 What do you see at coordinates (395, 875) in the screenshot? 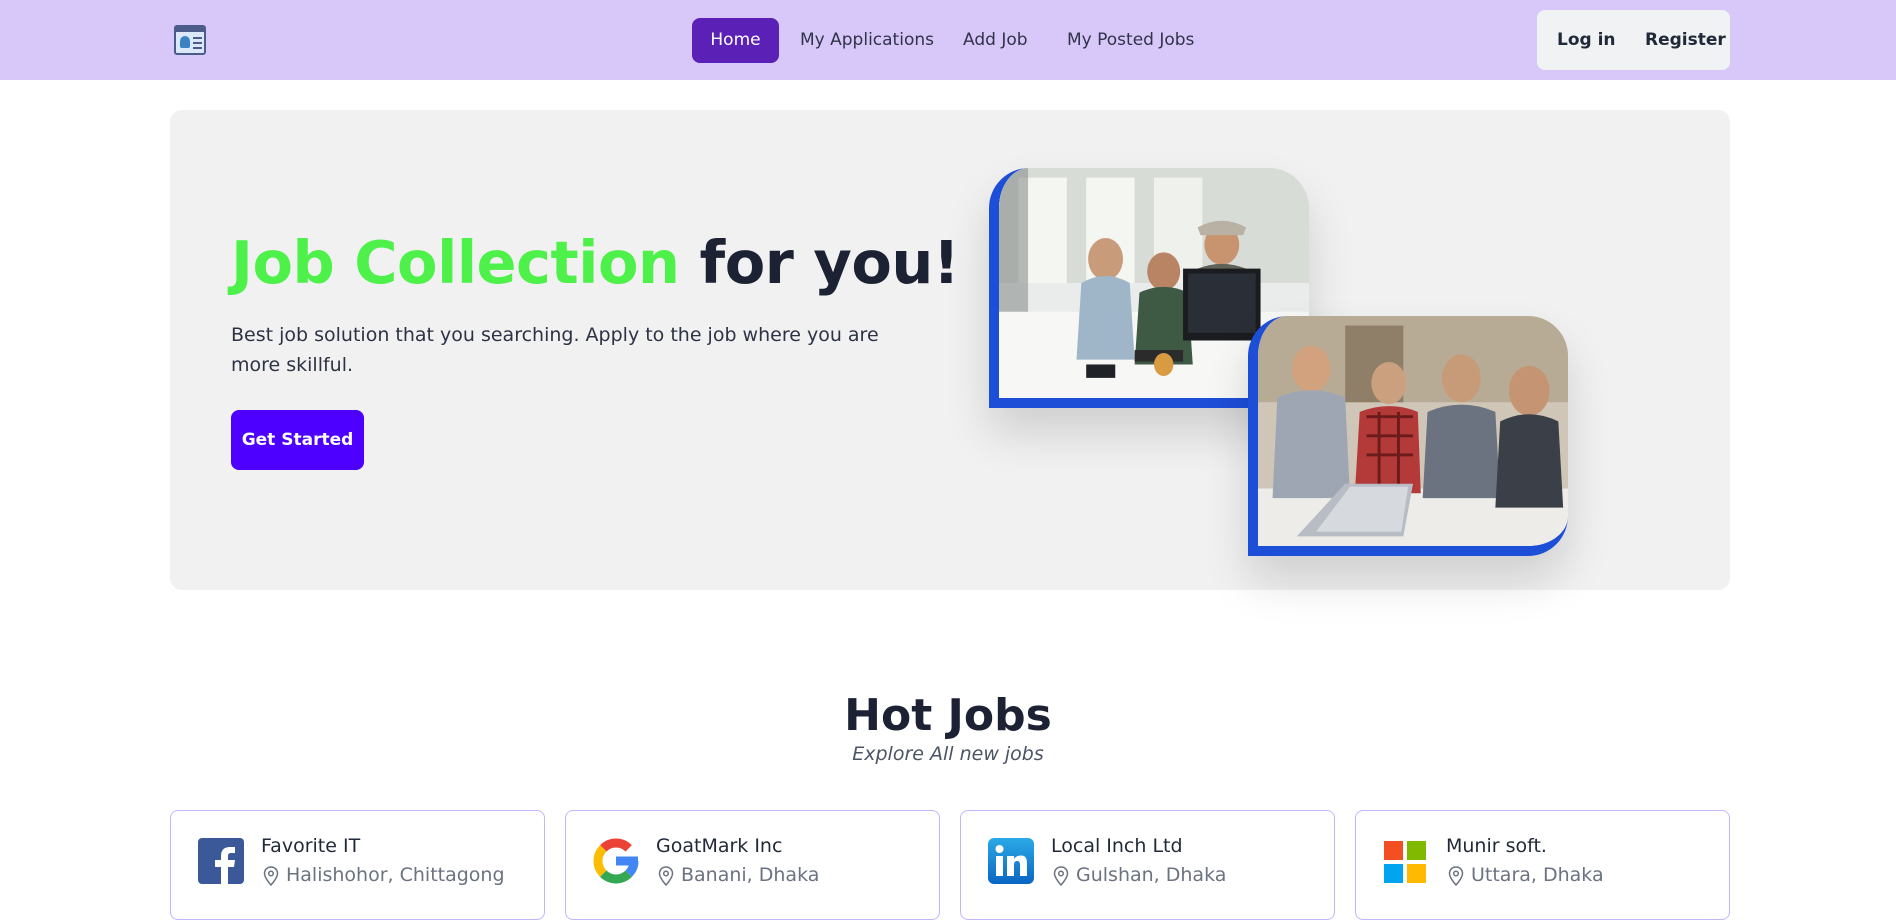
I see `company-location: Halishohor, Chittagong` at bounding box center [395, 875].